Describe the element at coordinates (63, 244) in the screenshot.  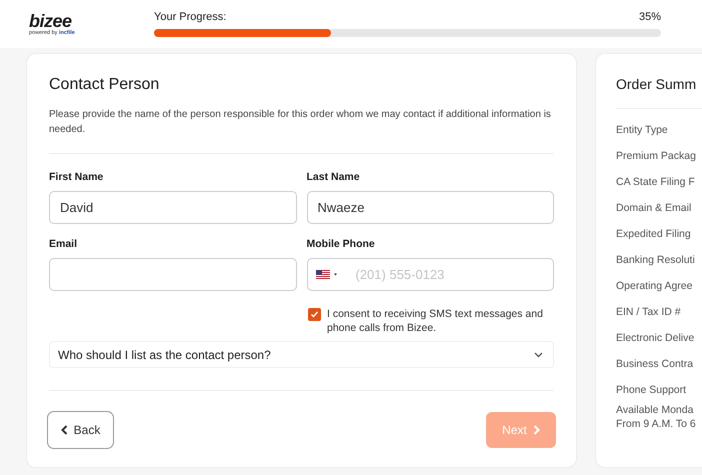
I see `field-label: Email` at that location.